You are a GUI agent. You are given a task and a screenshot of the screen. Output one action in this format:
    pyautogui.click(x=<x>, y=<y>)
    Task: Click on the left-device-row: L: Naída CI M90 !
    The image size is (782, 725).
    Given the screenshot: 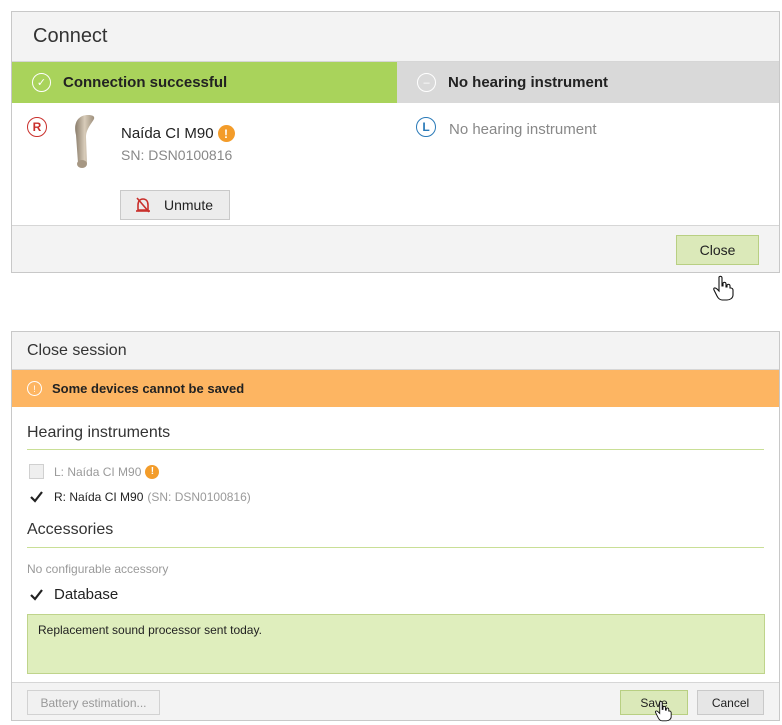 What is the action you would take?
    pyautogui.click(x=94, y=471)
    